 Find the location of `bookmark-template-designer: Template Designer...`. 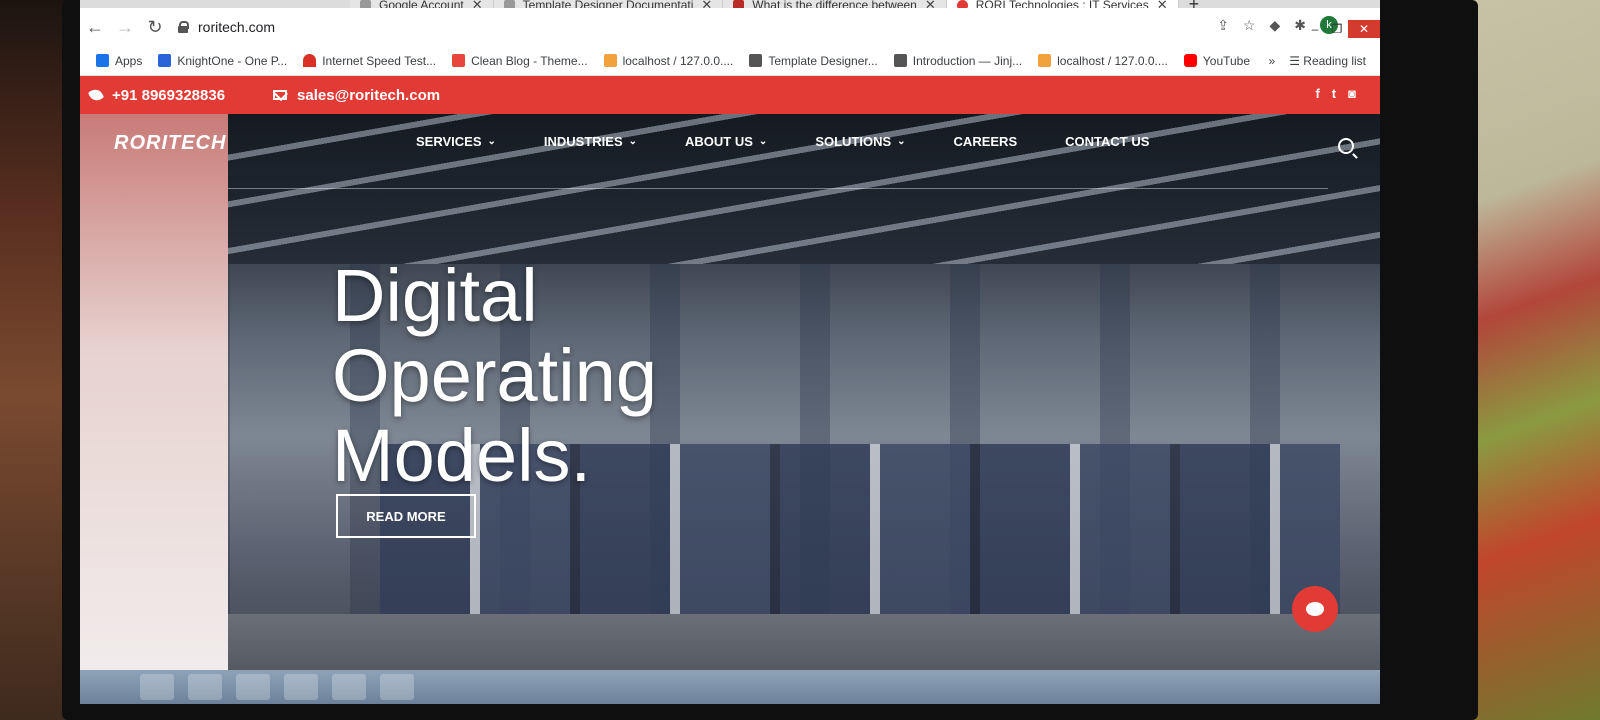

bookmark-template-designer: Template Designer... is located at coordinates (813, 60).